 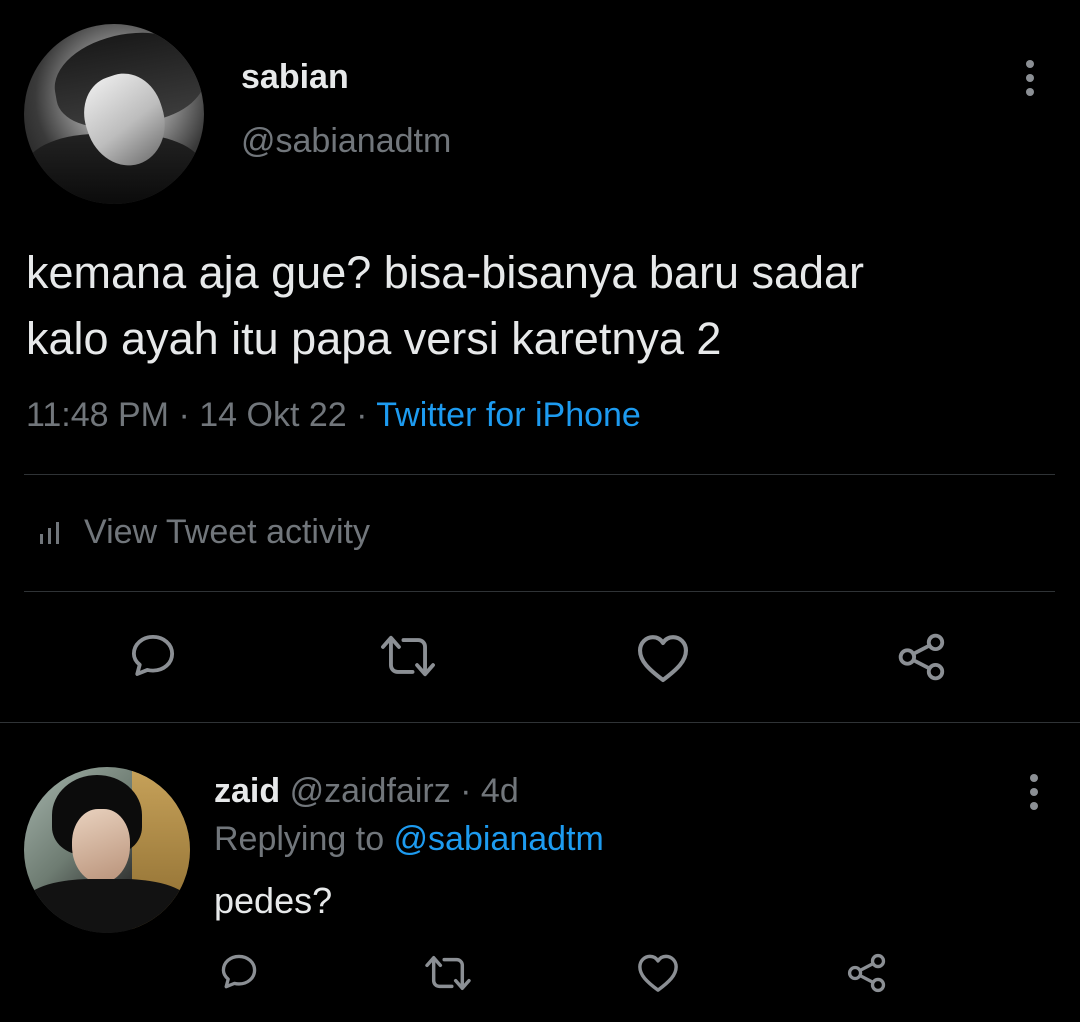 I want to click on author-name: sabian, so click(x=295, y=77).